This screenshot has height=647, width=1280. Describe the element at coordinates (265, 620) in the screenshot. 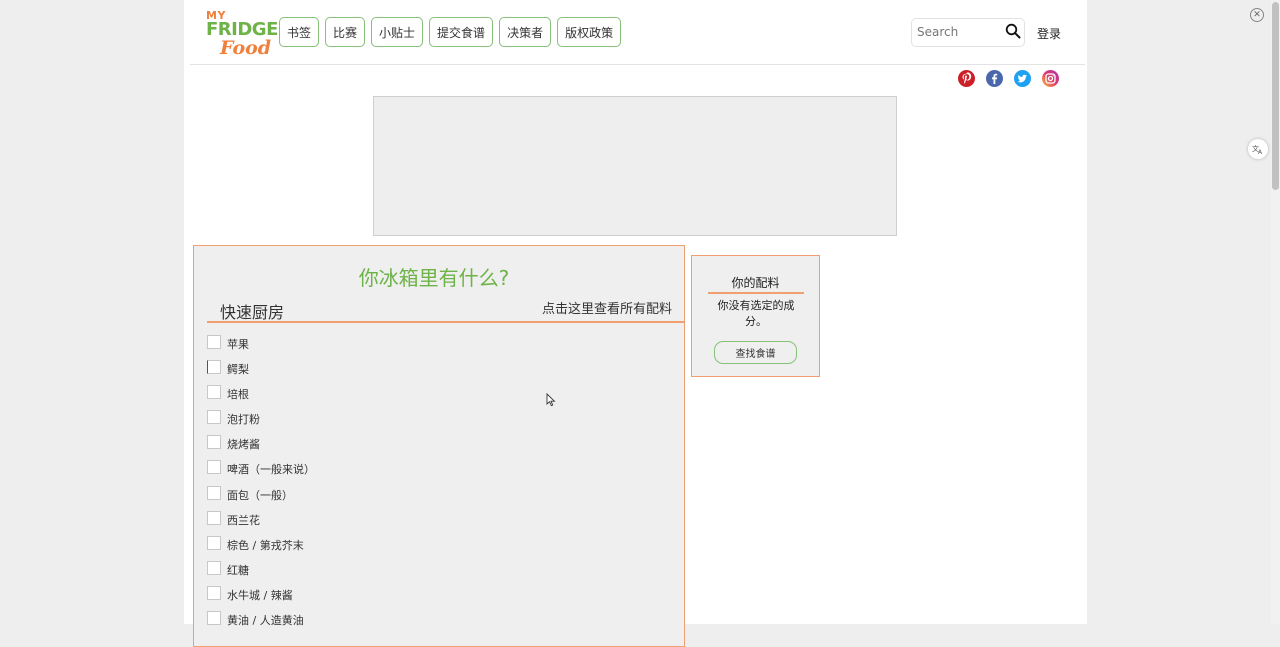

I see `ingredient-label: 黄油 / 人造黄油` at that location.